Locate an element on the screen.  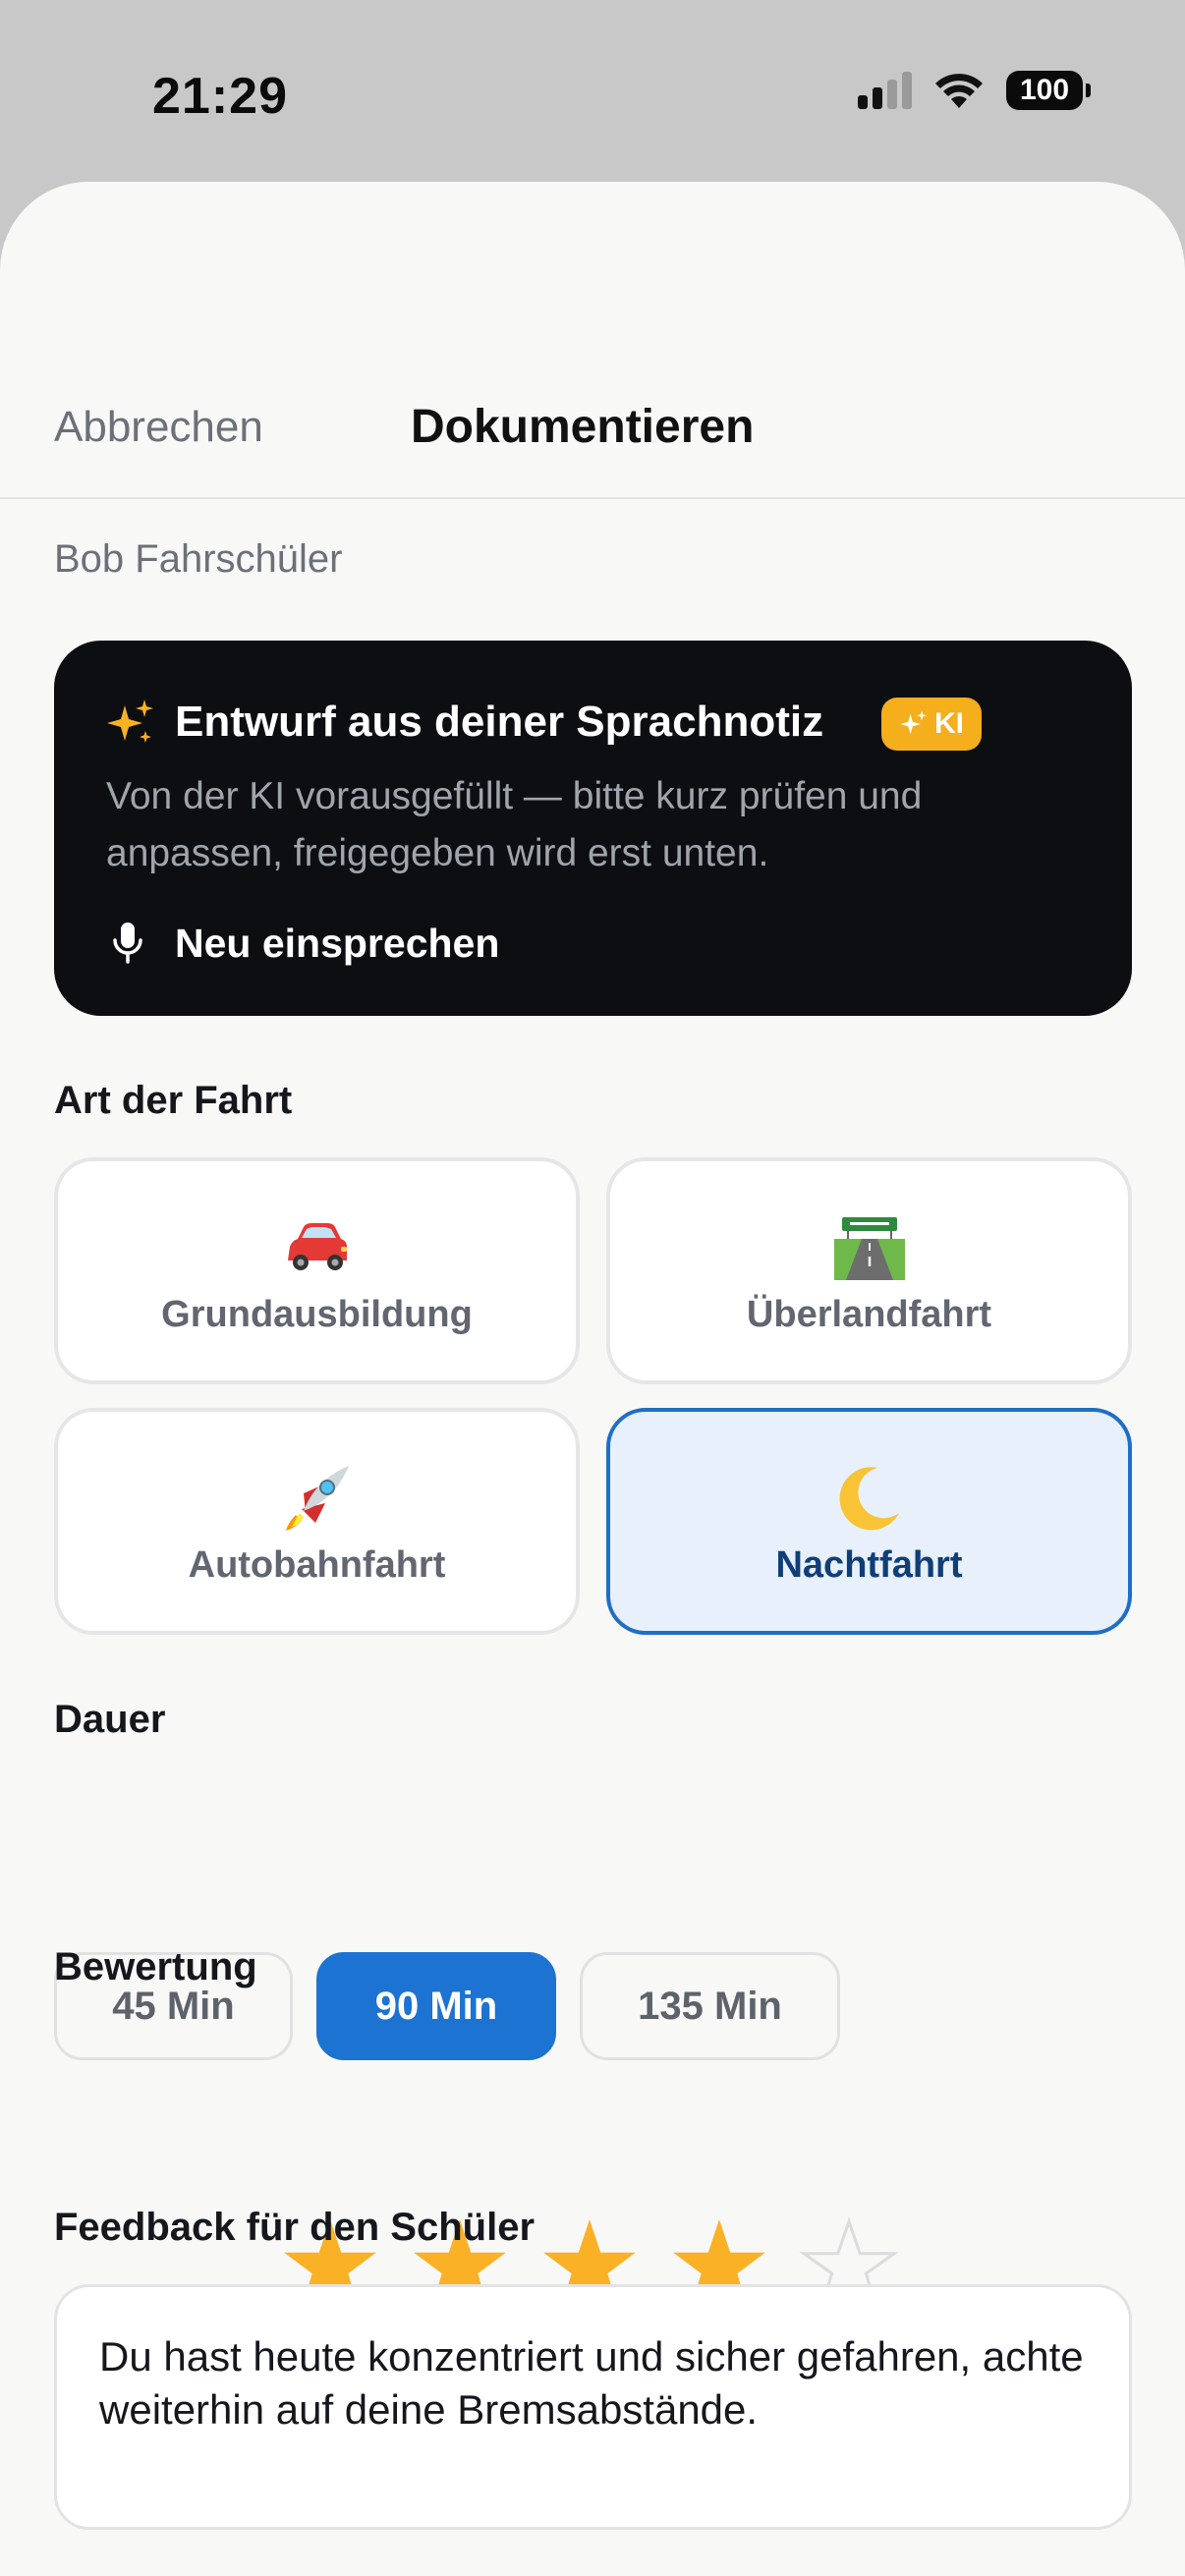
rating-label: Bewertung is located at coordinates (155, 1966).